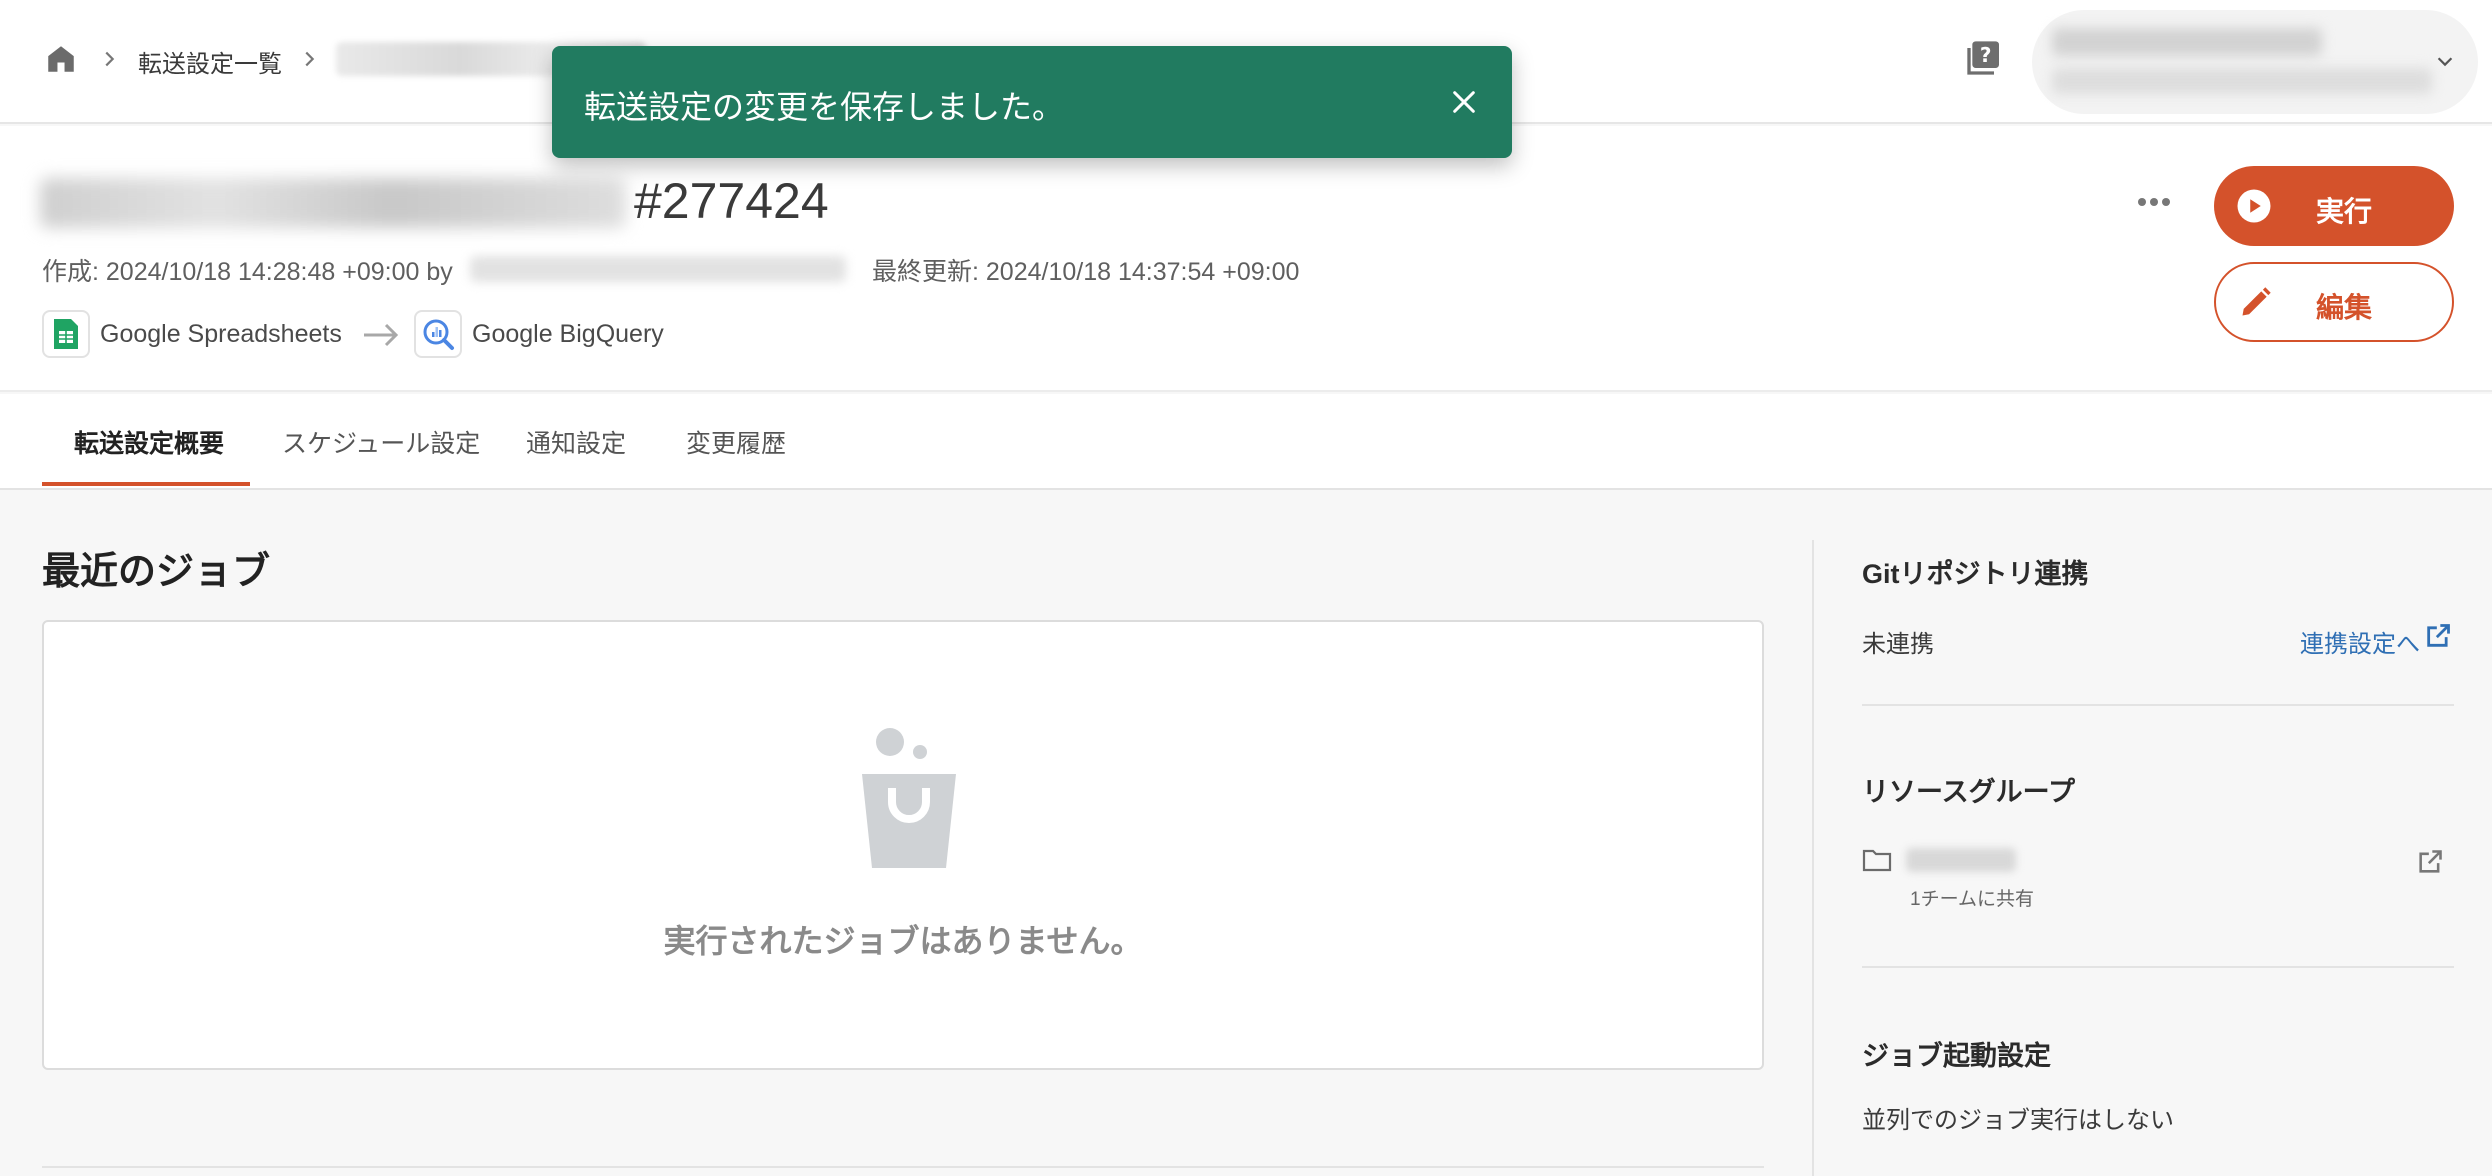 This screenshot has width=2492, height=1176. I want to click on creator-blurred, so click(658, 269).